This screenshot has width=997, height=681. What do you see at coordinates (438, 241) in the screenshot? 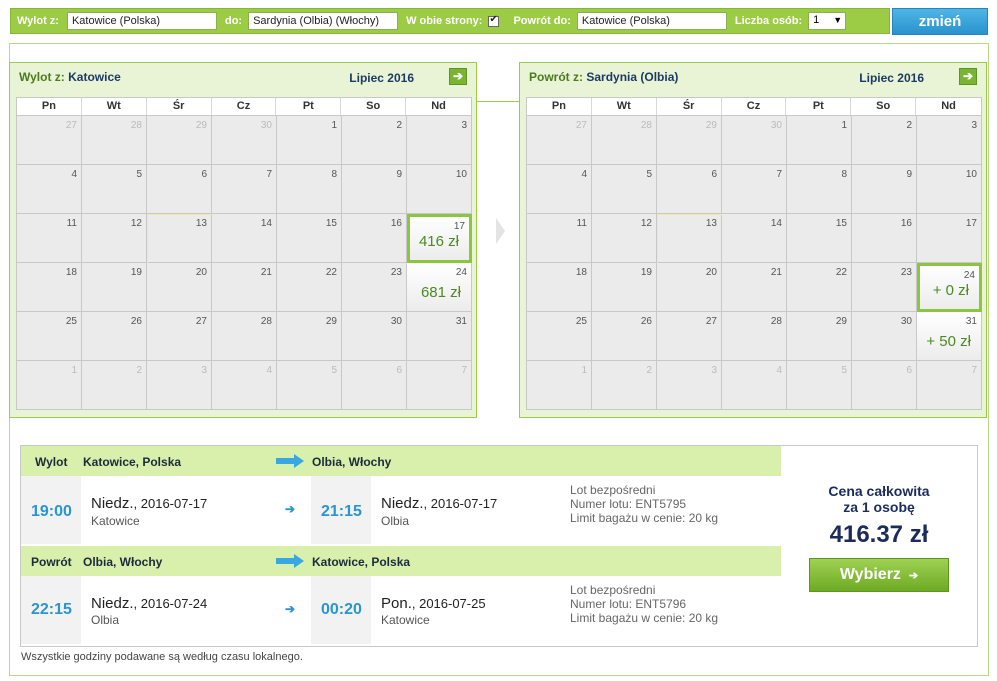
I see `day-price: 416 zł` at bounding box center [438, 241].